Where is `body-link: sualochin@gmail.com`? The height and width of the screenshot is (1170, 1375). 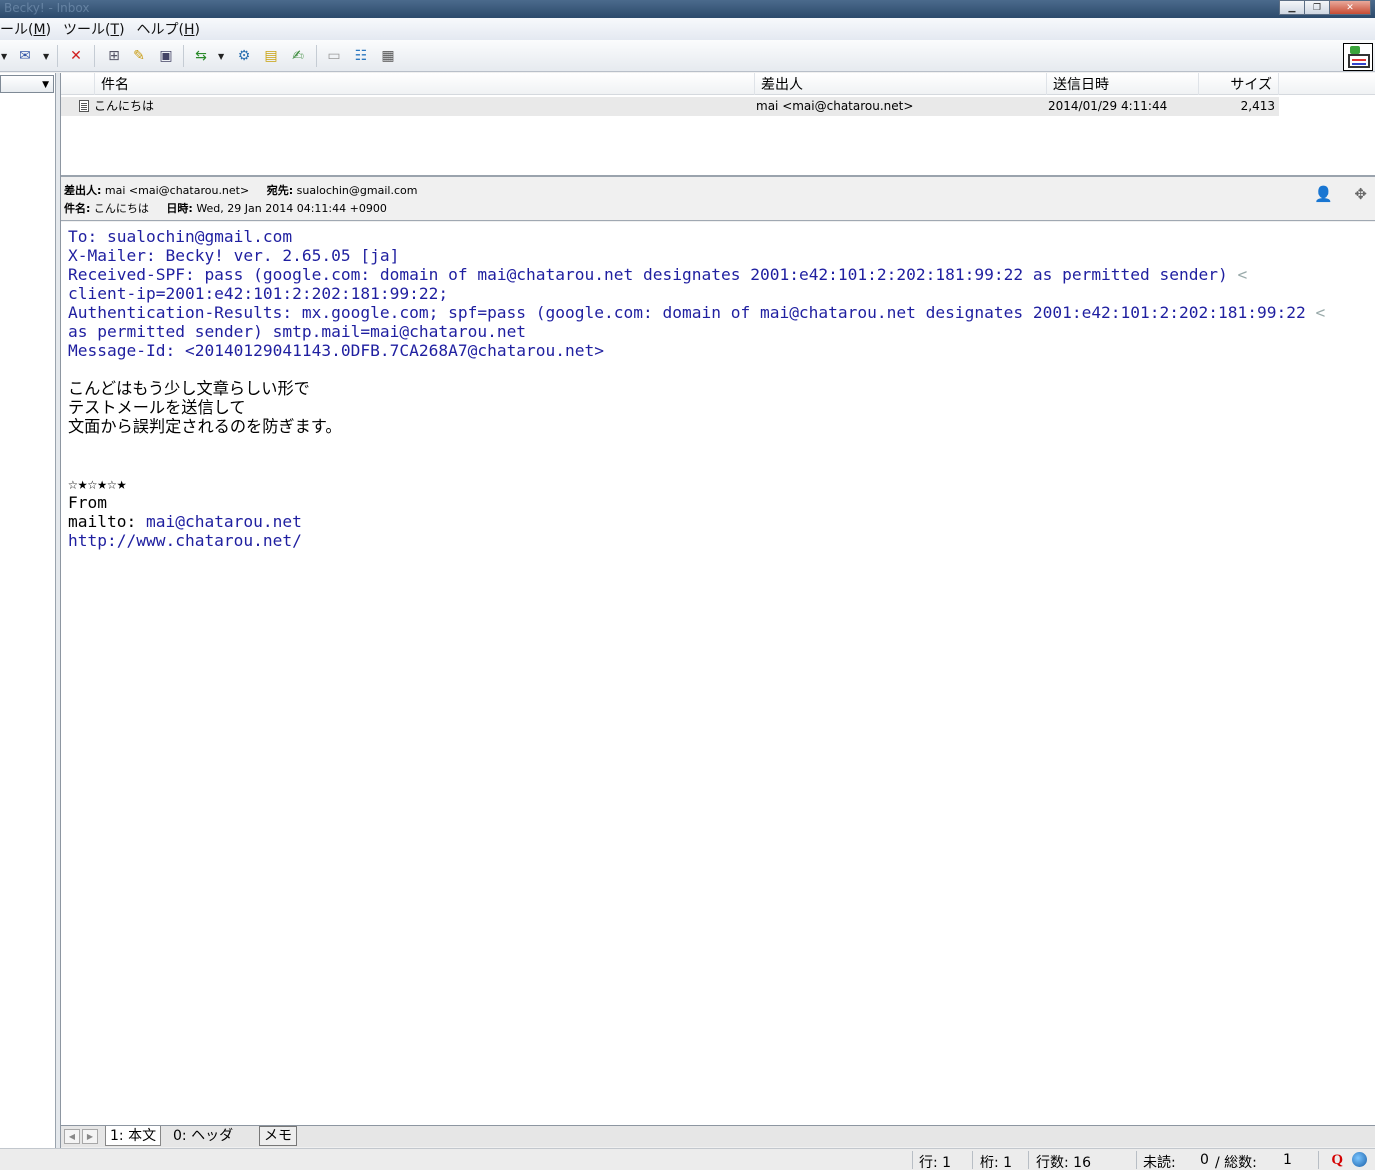 body-link: sualochin@gmail.com is located at coordinates (199, 236).